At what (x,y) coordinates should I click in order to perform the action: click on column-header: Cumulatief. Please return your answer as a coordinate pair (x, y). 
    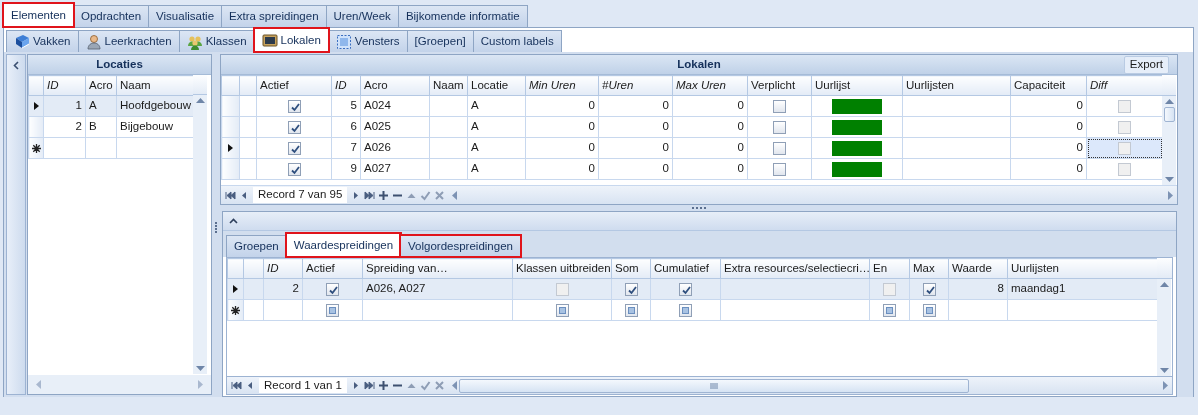
    Looking at the image, I should click on (685, 268).